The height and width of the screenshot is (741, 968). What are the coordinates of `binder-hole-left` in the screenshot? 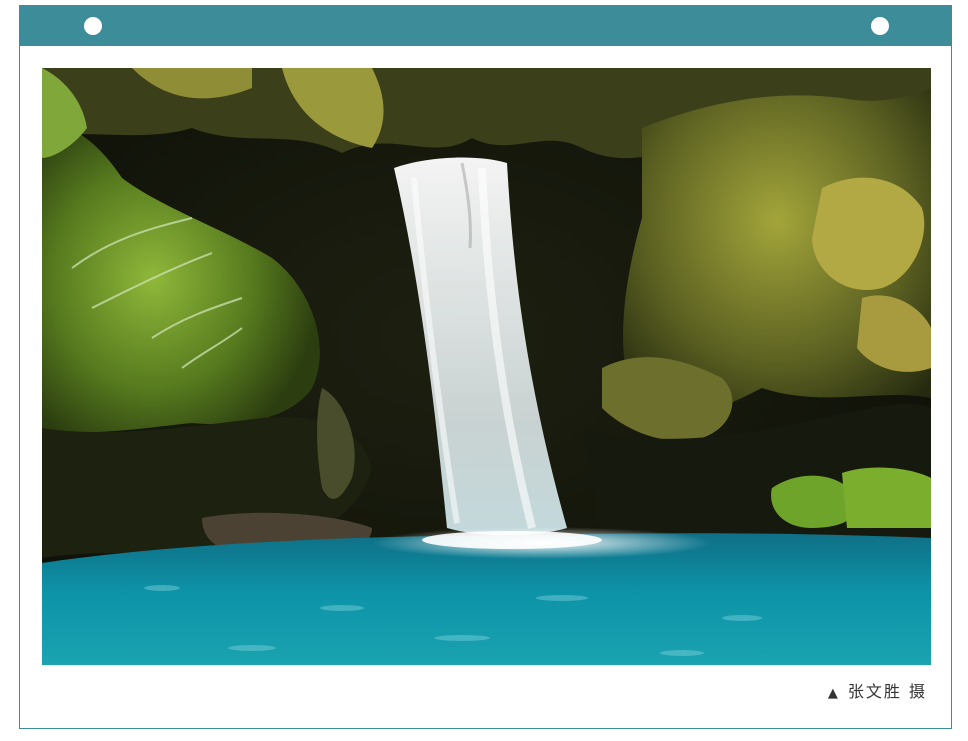 It's located at (93, 26).